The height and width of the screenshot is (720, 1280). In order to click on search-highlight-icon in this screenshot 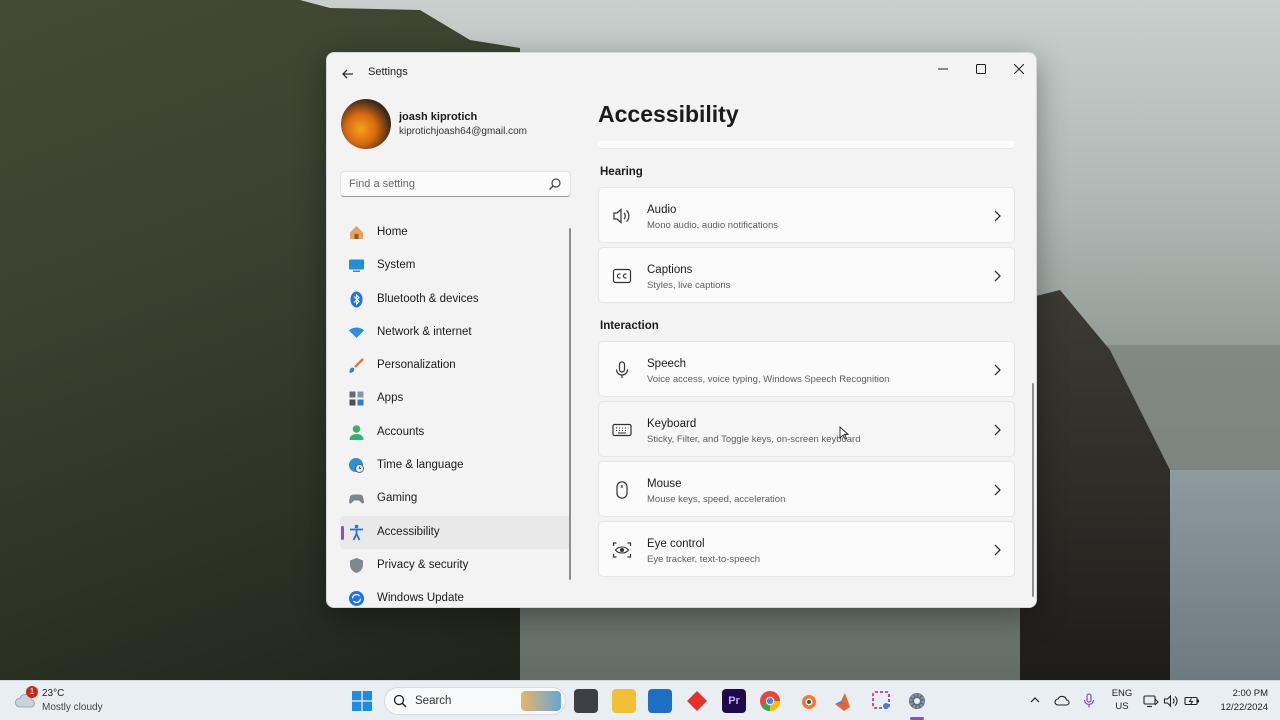, I will do `click(541, 701)`.